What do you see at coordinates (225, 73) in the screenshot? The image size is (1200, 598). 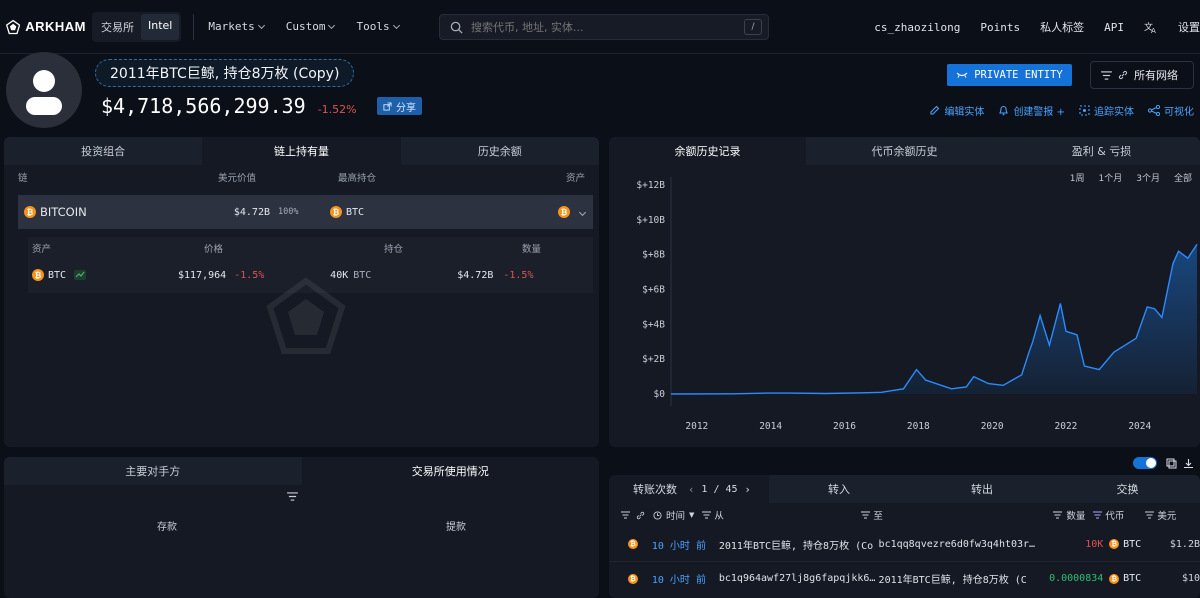 I see `entity-name: 2011年BTC巨鲸, 持仓8万枚 (Copy)` at bounding box center [225, 73].